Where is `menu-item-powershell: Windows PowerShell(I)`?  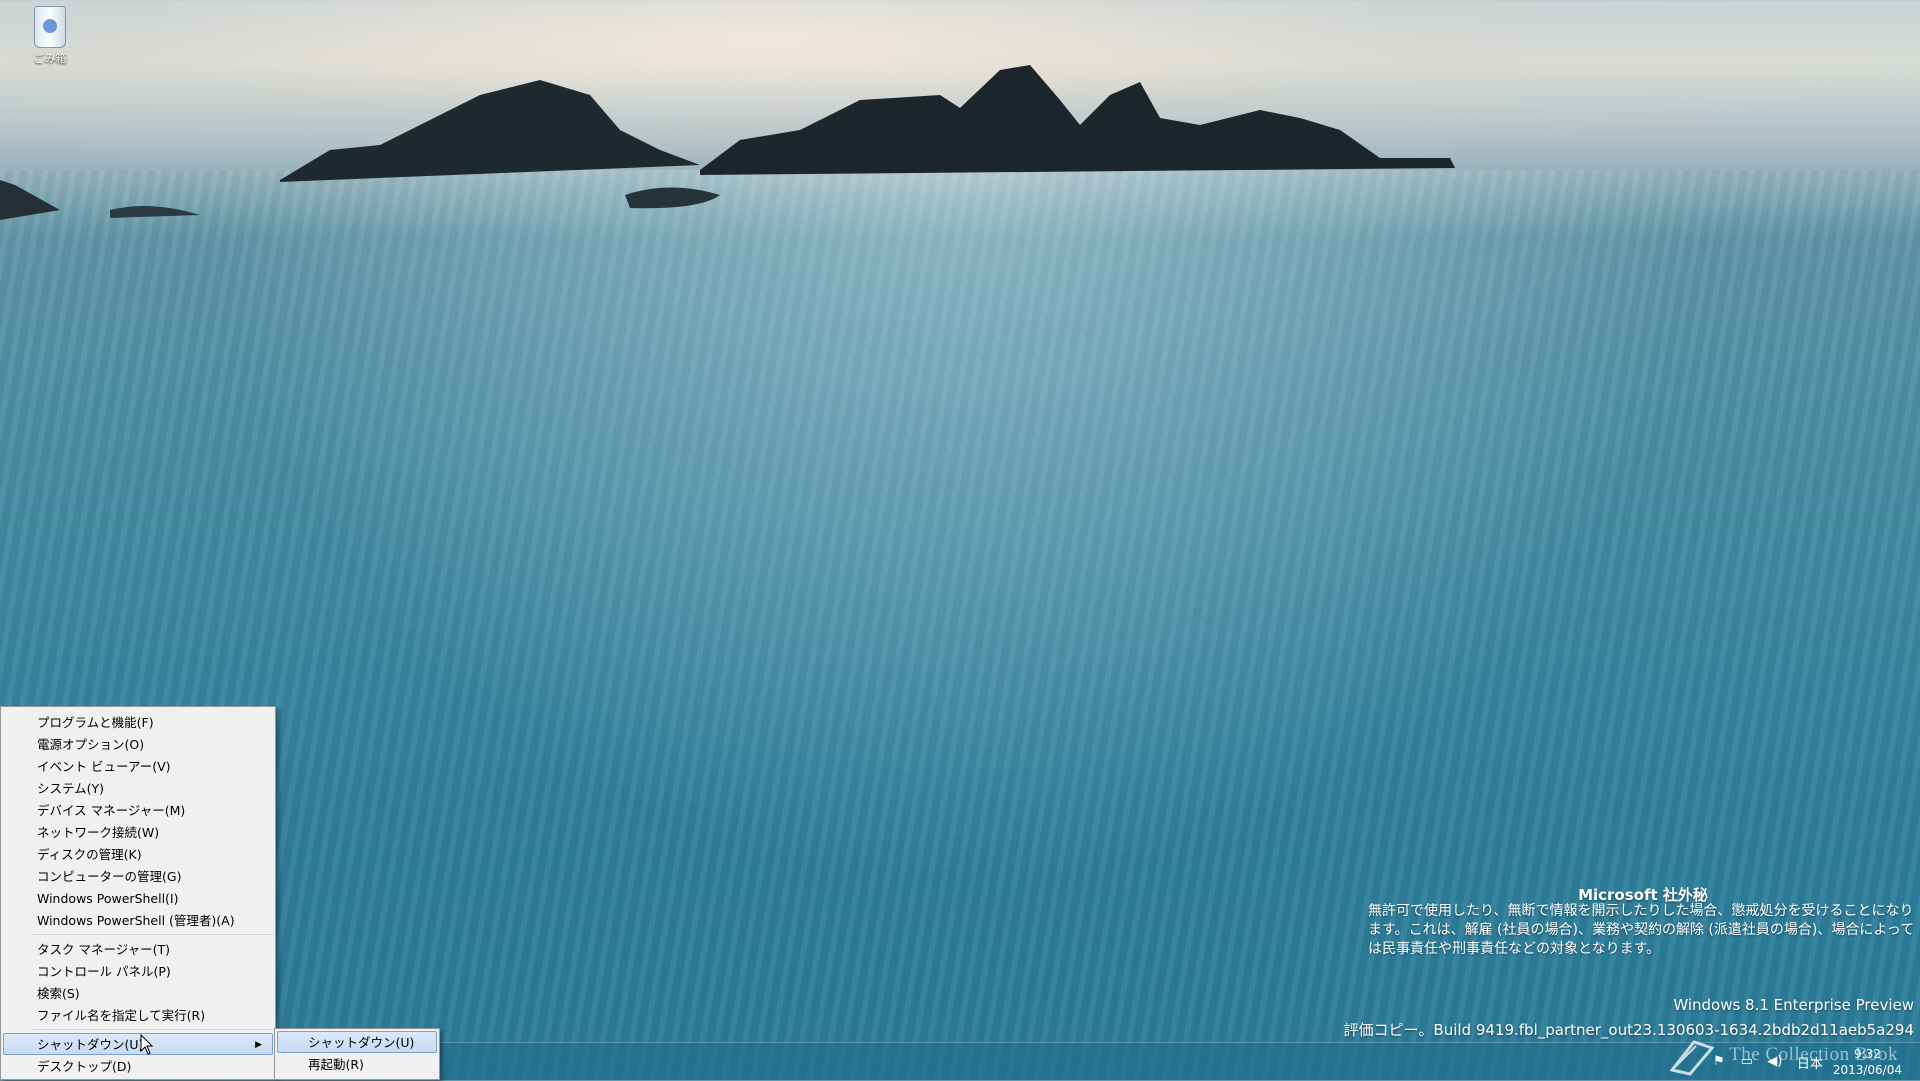 menu-item-powershell: Windows PowerShell(I) is located at coordinates (138, 898).